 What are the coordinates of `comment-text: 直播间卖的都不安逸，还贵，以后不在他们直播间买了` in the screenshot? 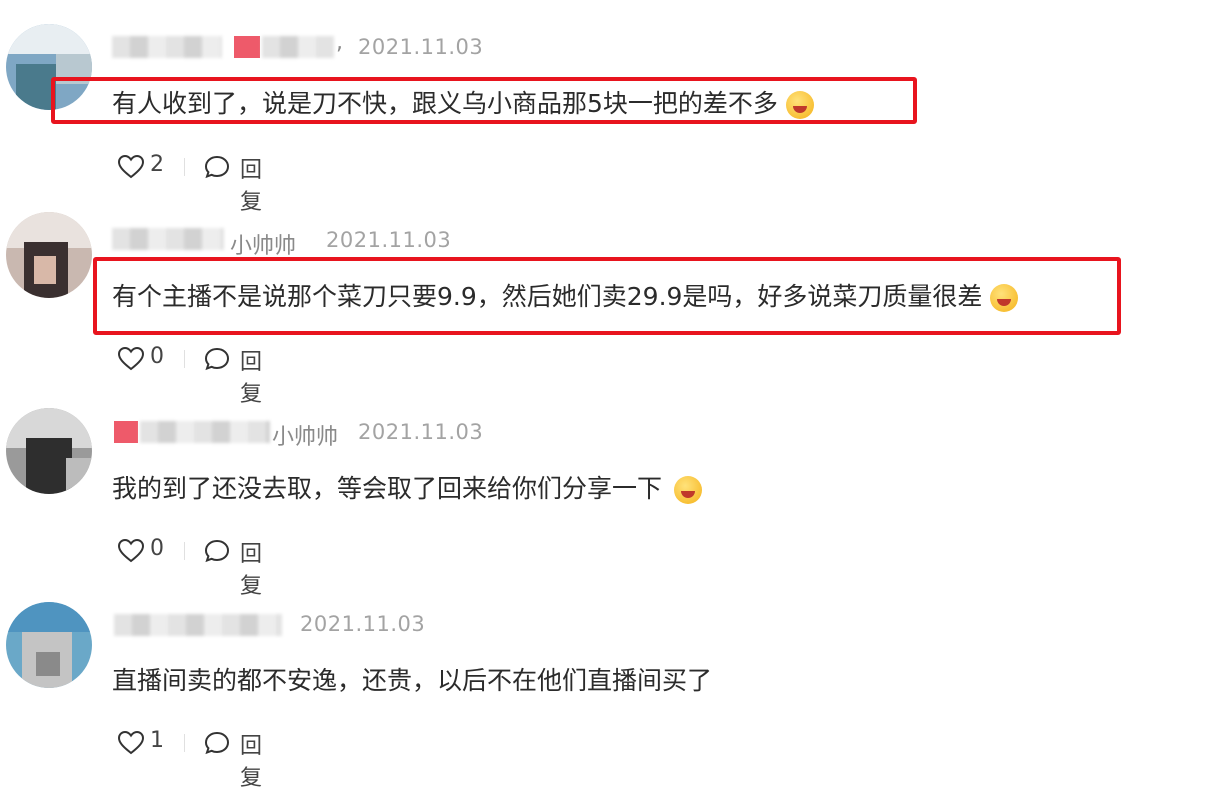 It's located at (412, 679).